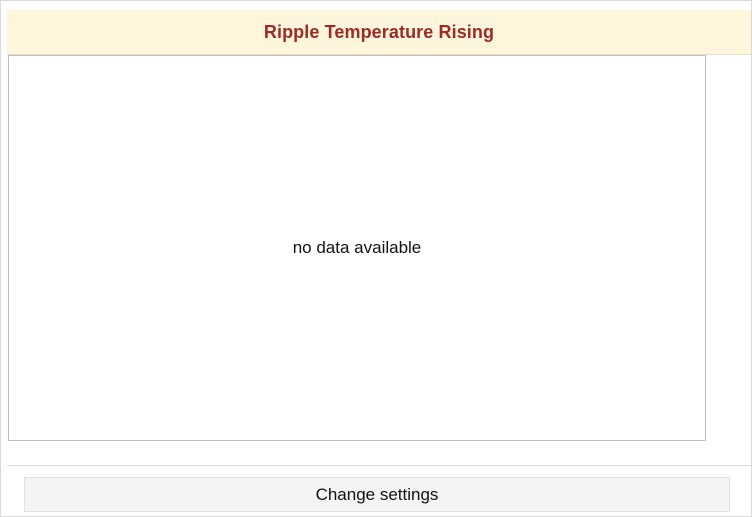  I want to click on change-settings-button: Change settings, so click(377, 494).